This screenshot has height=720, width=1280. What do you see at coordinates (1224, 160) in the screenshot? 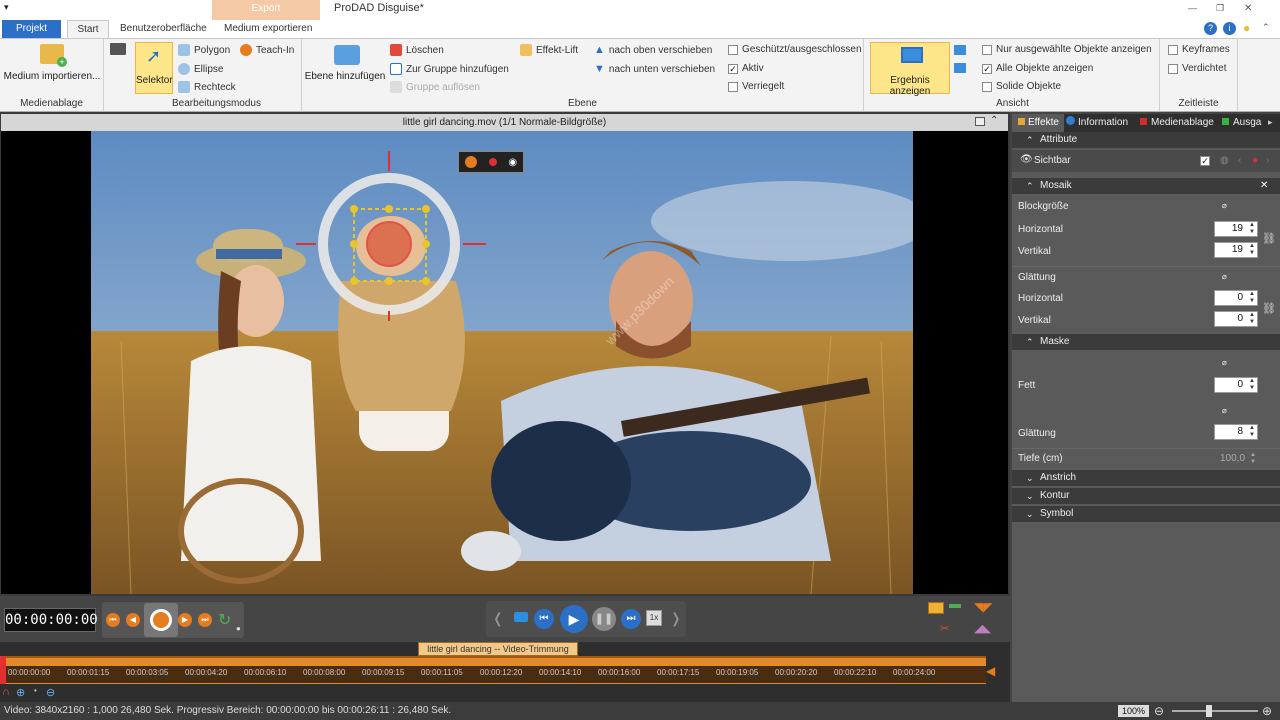
I see `global-icon: ◍` at bounding box center [1224, 160].